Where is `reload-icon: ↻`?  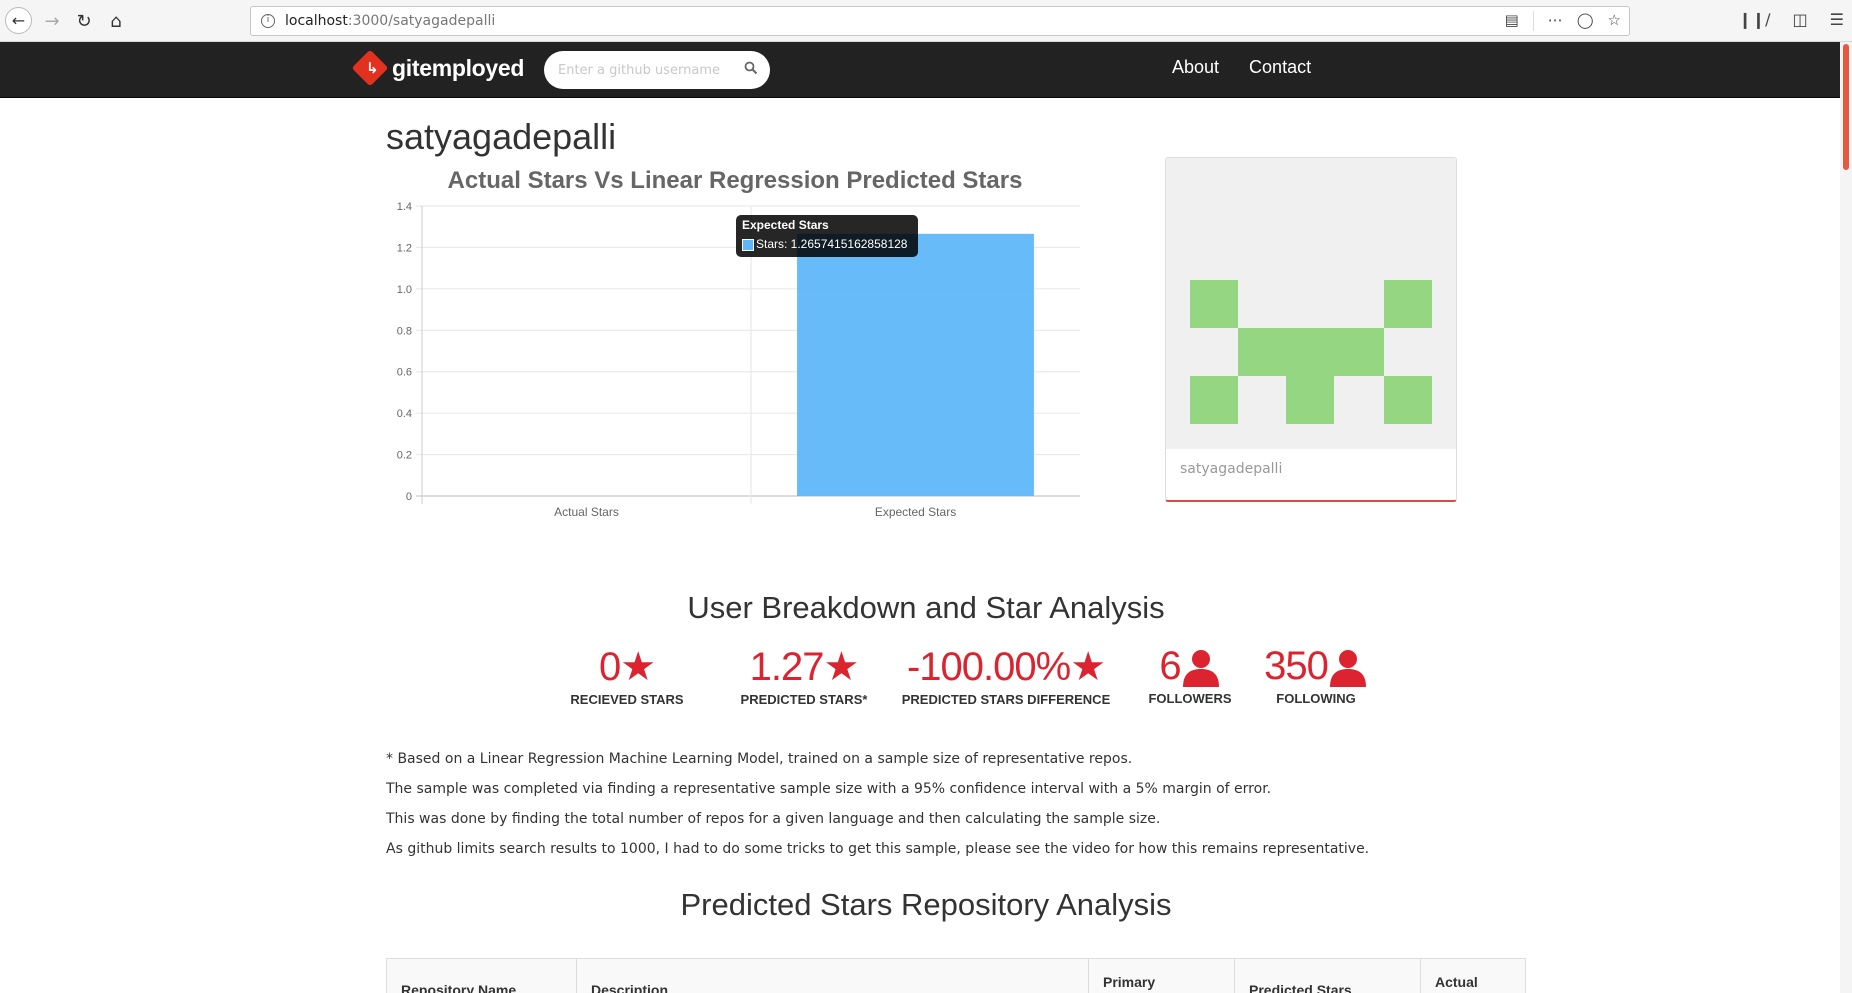
reload-icon: ↻ is located at coordinates (84, 21).